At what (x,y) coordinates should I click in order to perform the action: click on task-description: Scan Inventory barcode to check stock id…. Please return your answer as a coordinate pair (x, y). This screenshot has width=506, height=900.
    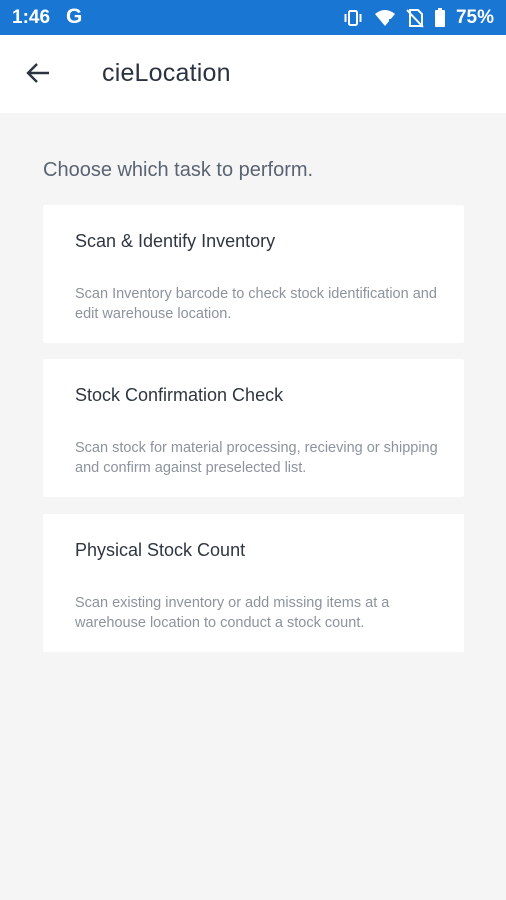
    Looking at the image, I should click on (256, 304).